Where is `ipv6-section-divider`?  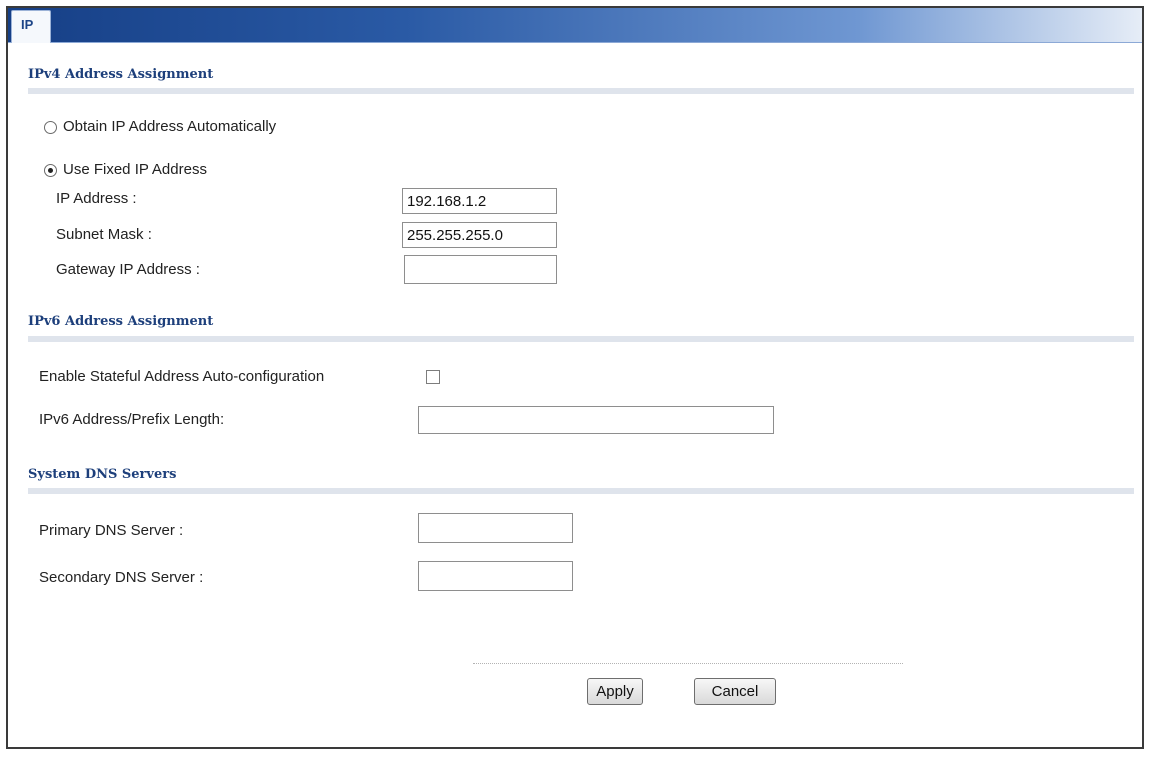 ipv6-section-divider is located at coordinates (581, 339).